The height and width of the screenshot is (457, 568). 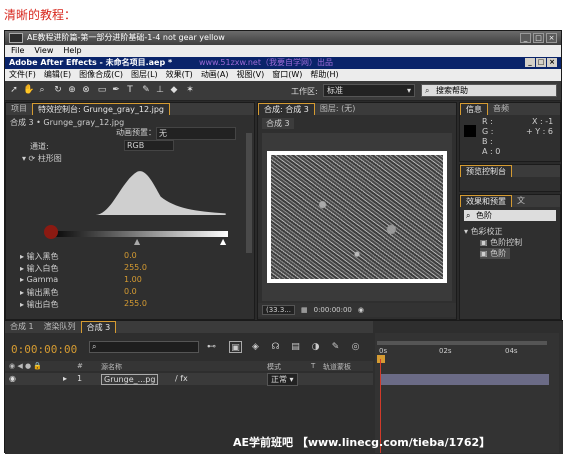 I want to click on tab-layer: 图层: (无), so click(x=337, y=109).